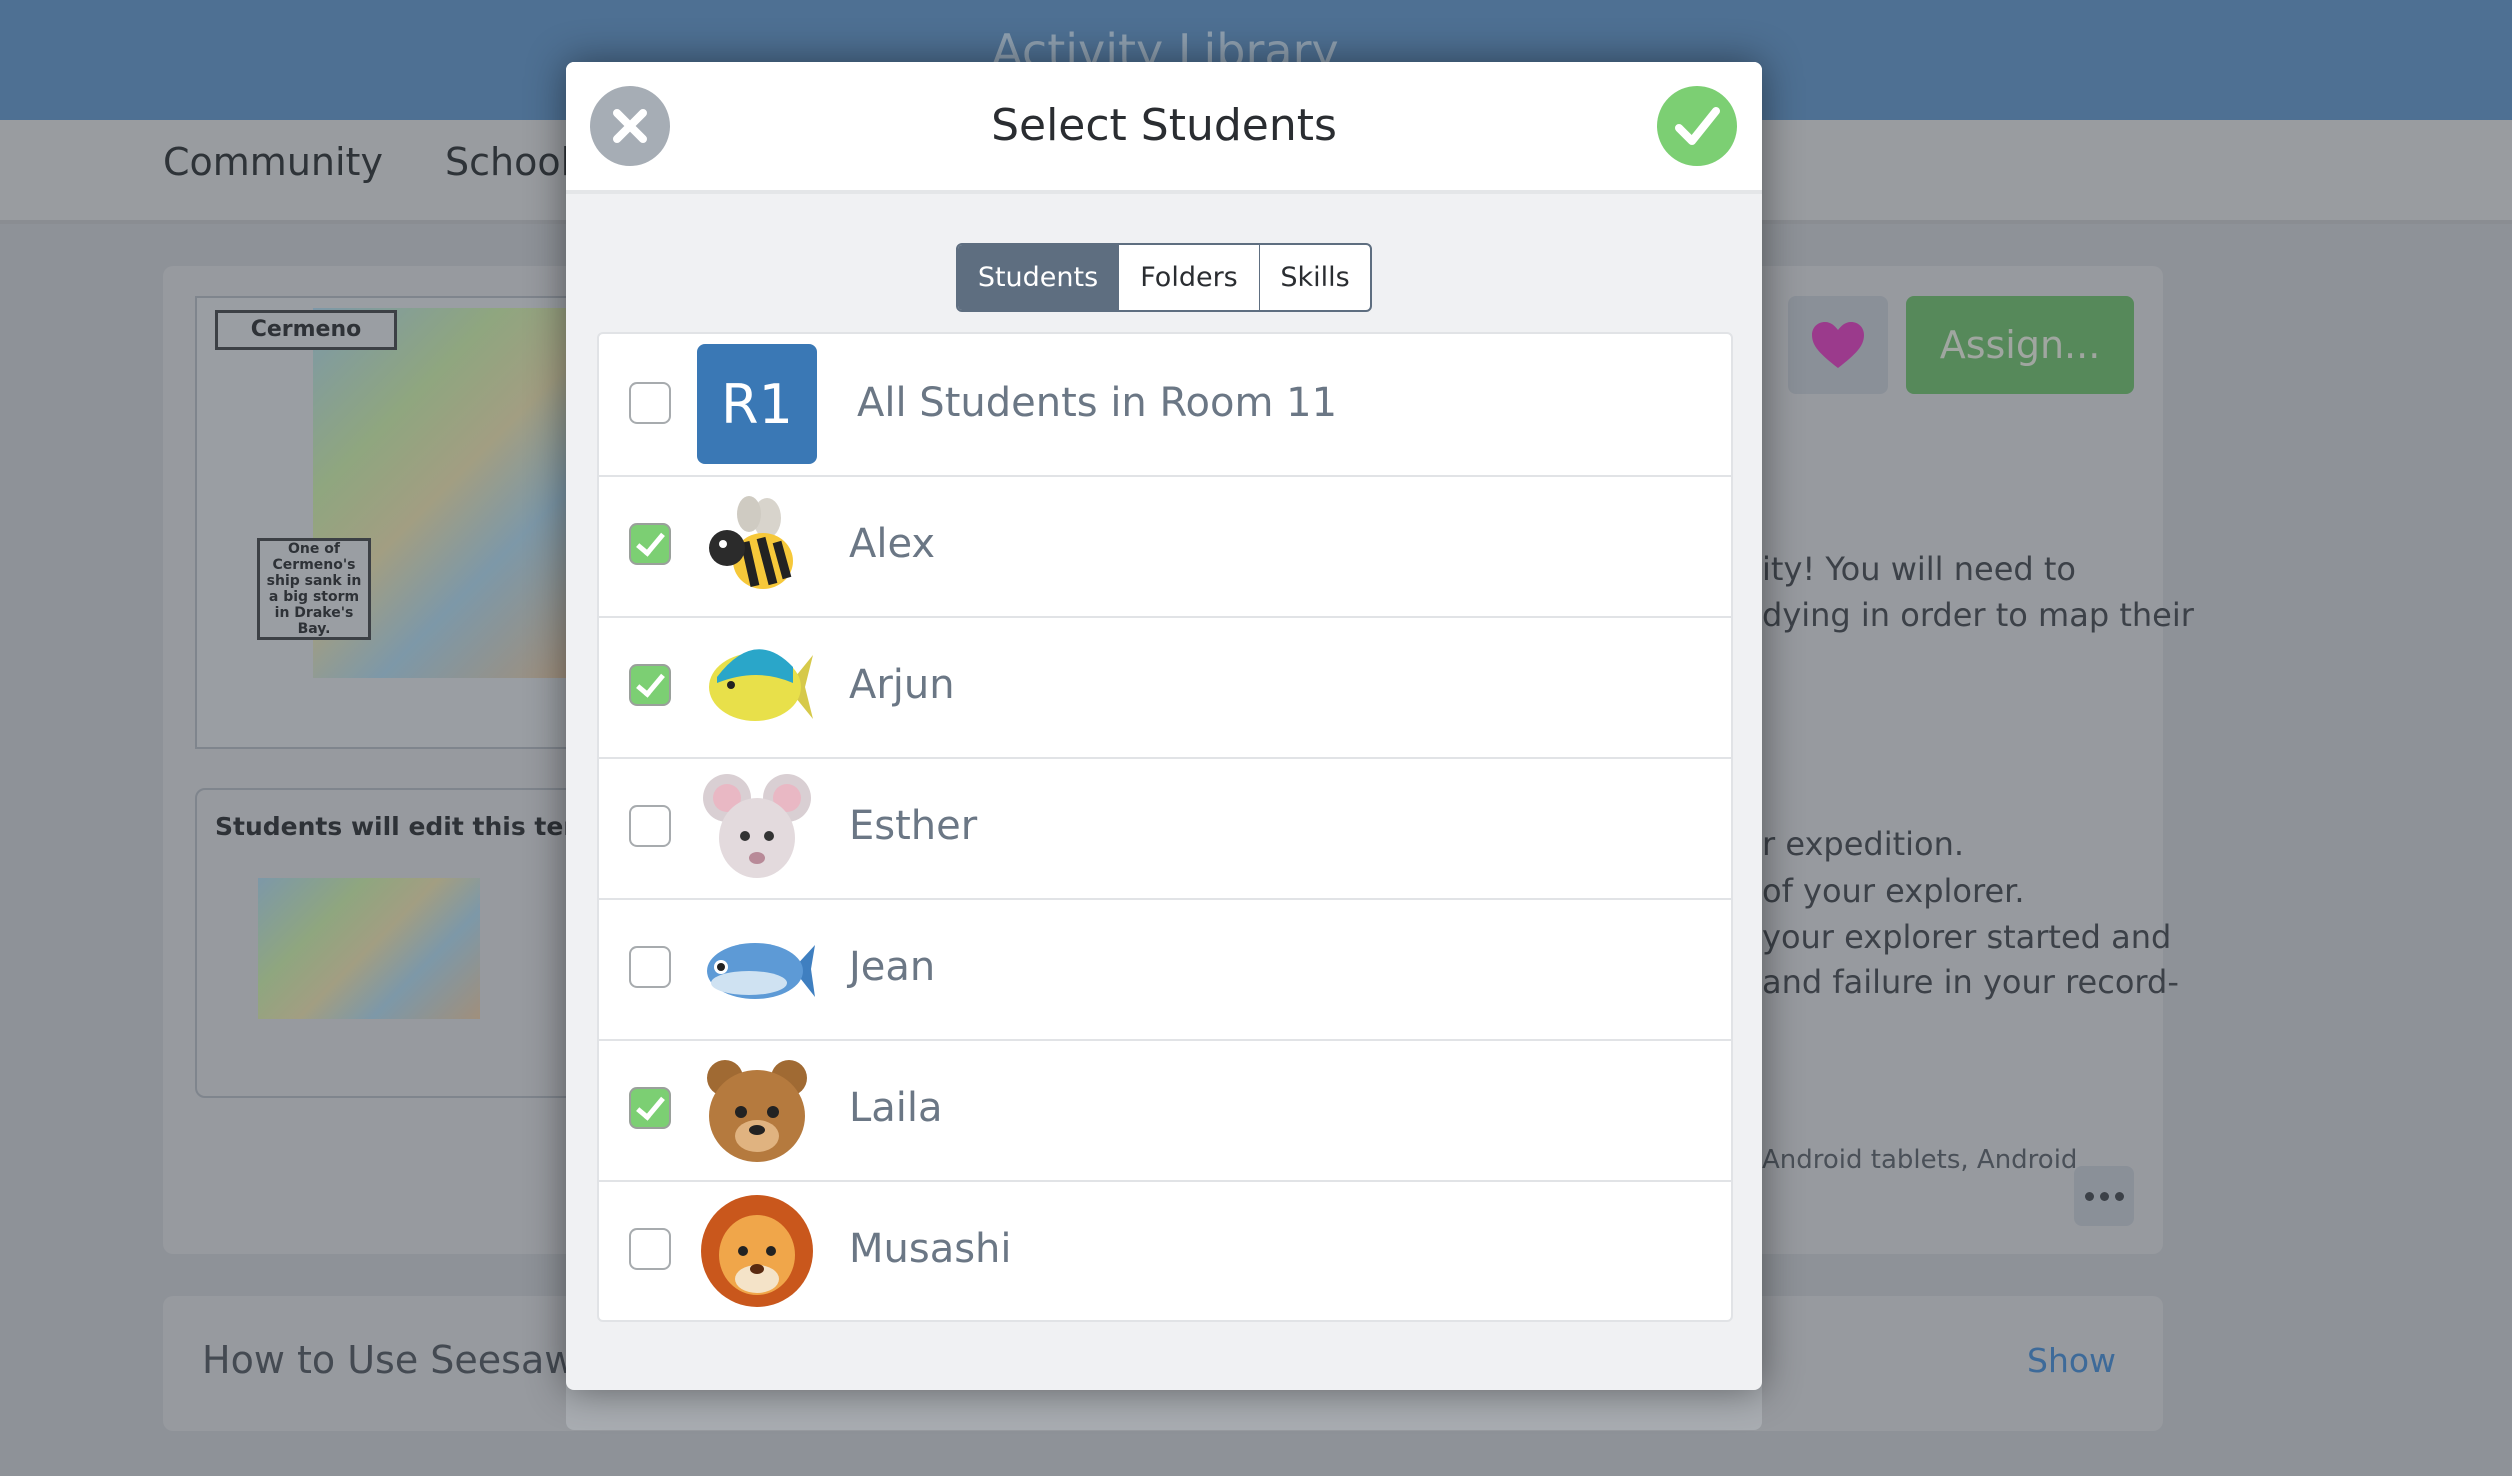  What do you see at coordinates (1978, 615) in the screenshot?
I see `description-line: dying in order to map their` at bounding box center [1978, 615].